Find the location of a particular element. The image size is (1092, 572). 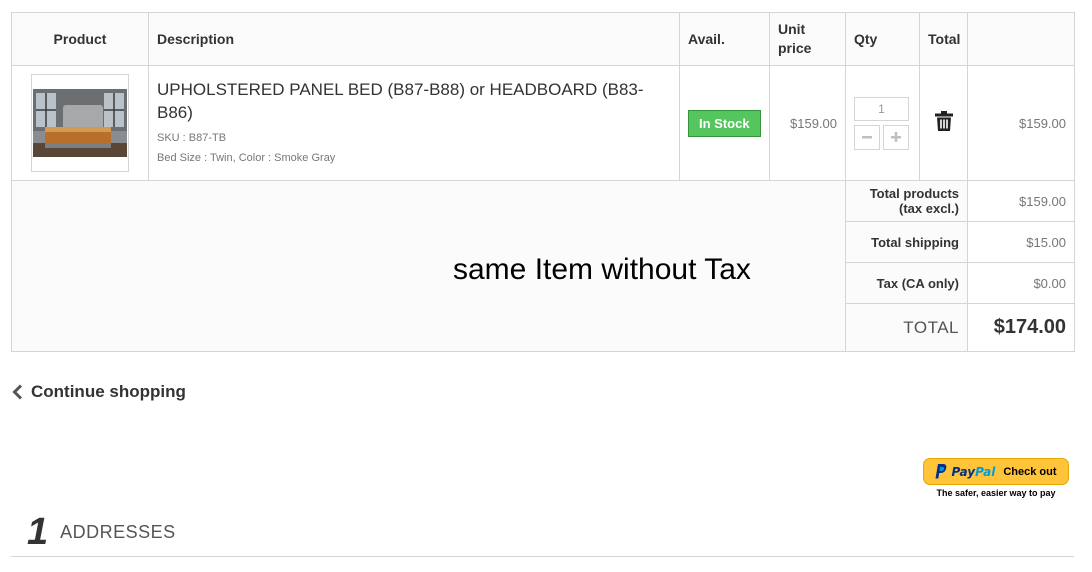

tax-label: Tax (CA only) is located at coordinates (906, 283).